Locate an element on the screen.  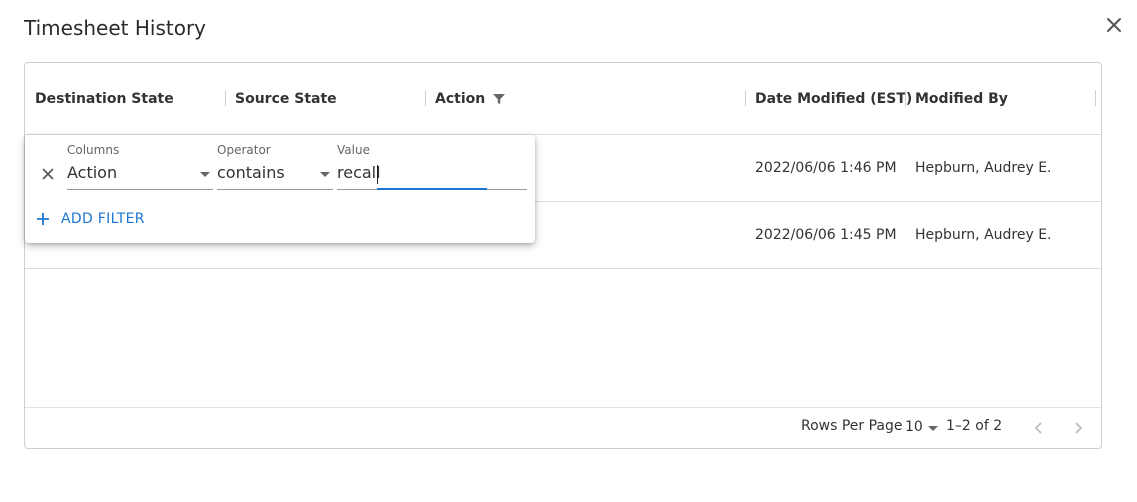
remove-filter-icon is located at coordinates (48, 174).